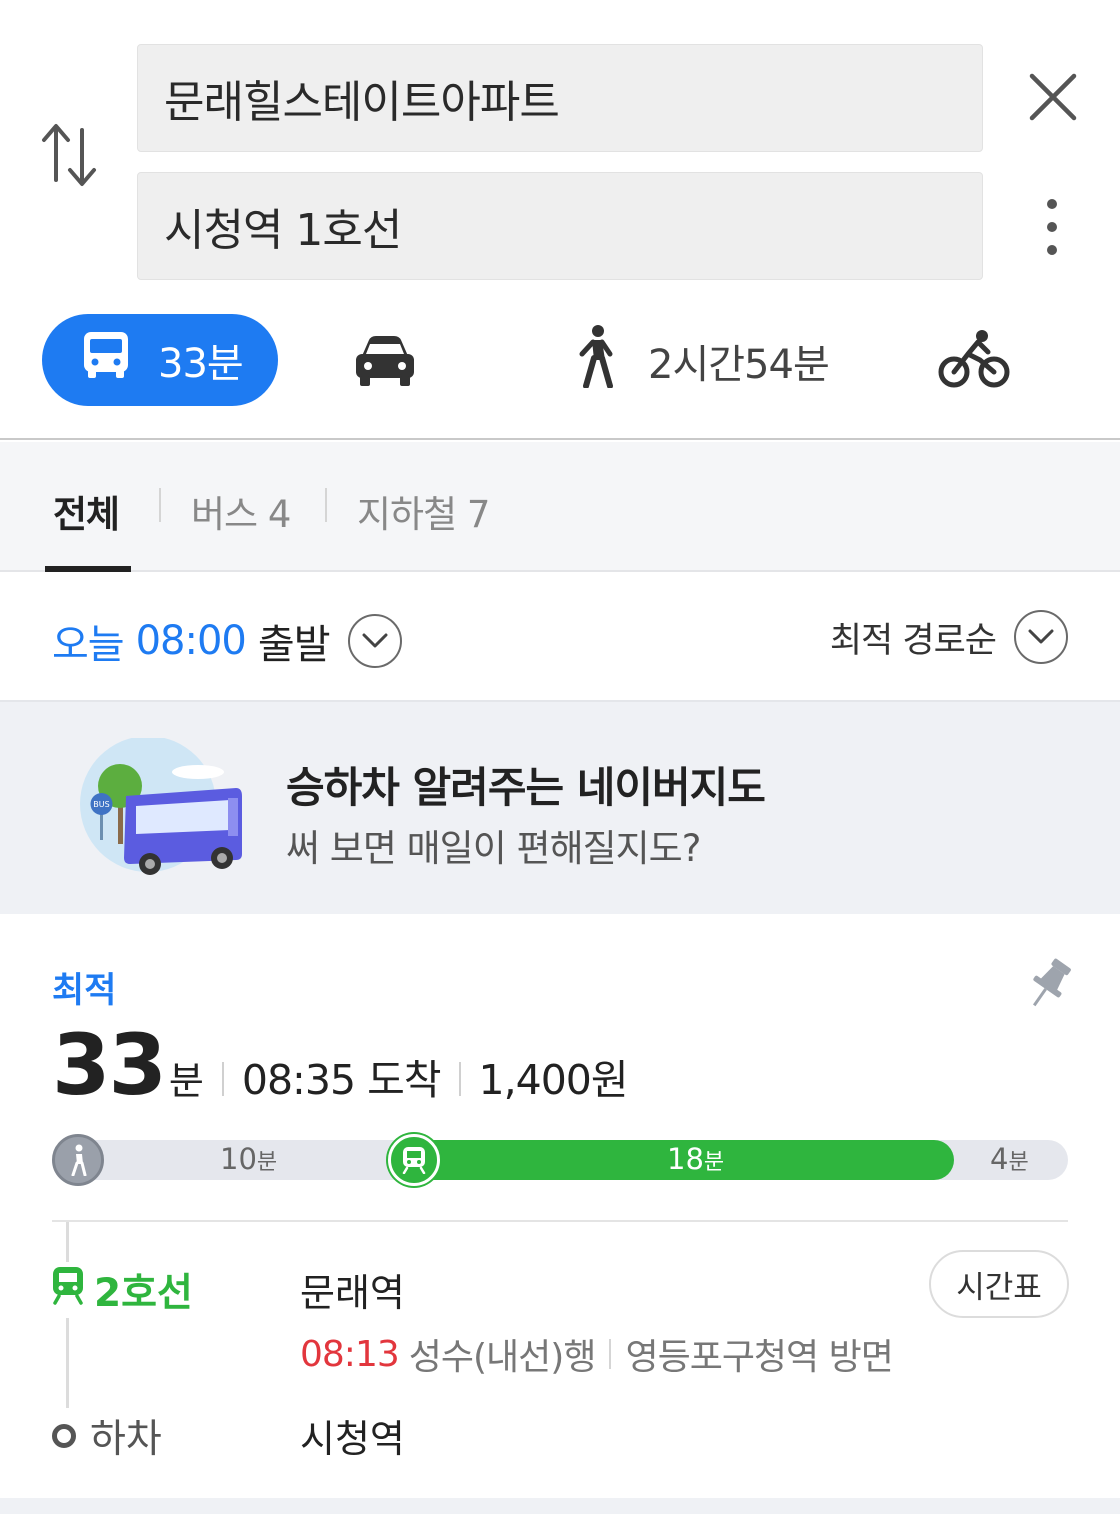 This screenshot has width=1120, height=1514. What do you see at coordinates (69, 155) in the screenshot?
I see `swap-icon` at bounding box center [69, 155].